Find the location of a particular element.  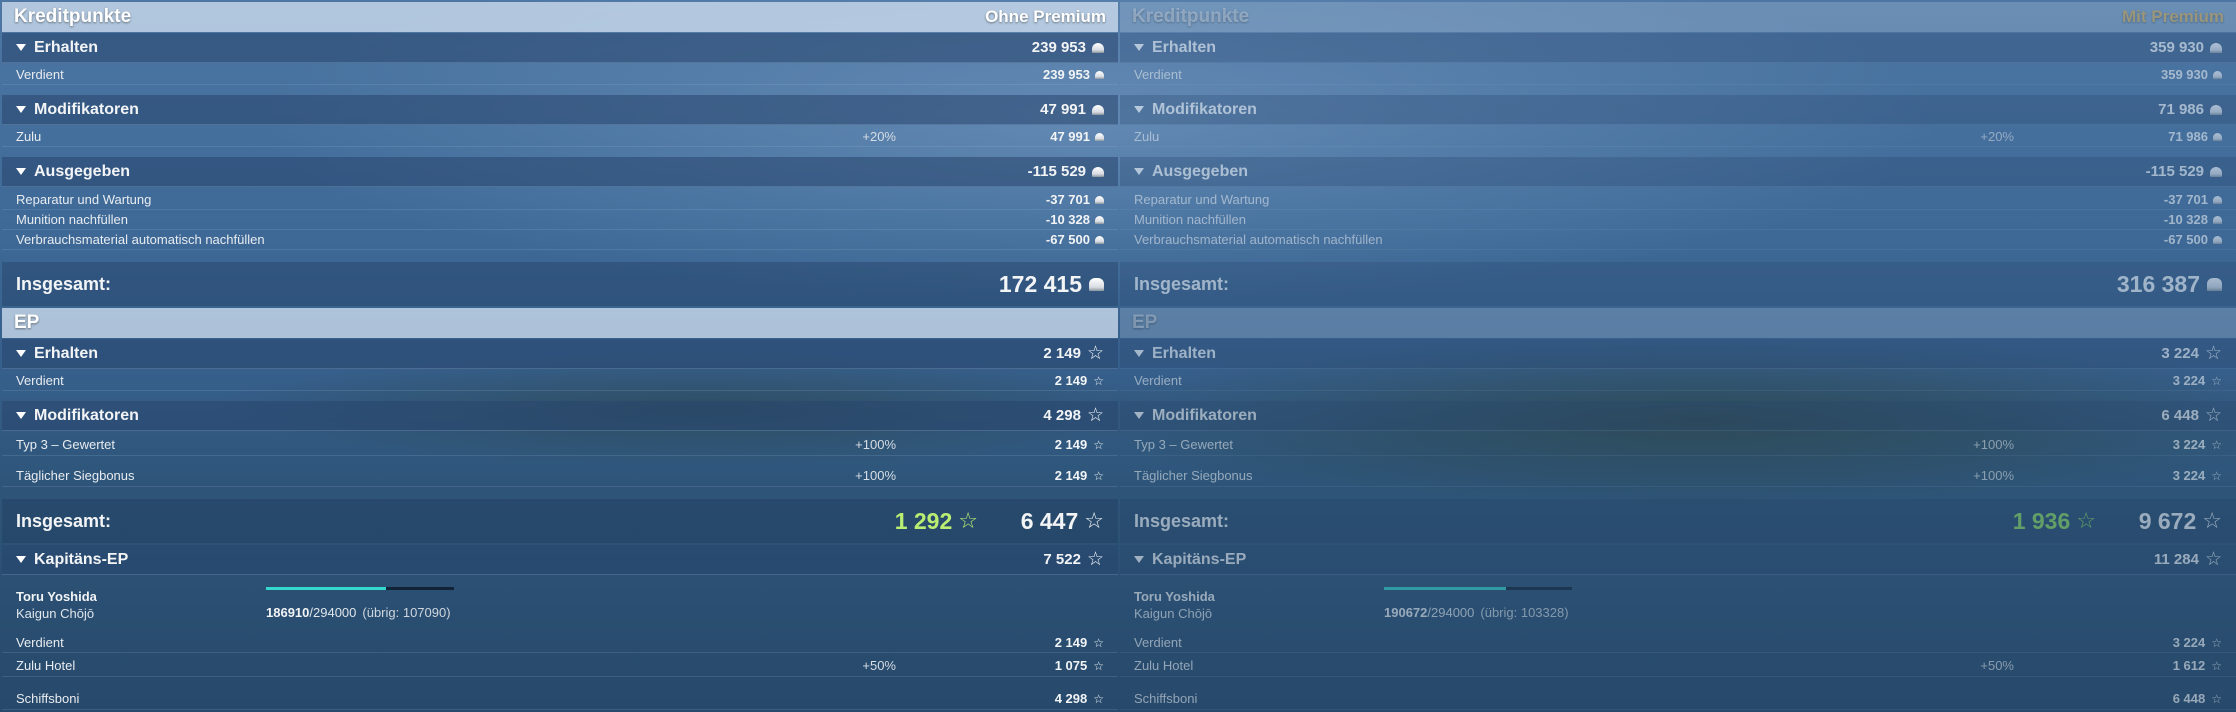

ep-received-group: Erhalten 3 224 ☆ is located at coordinates (1678, 354).